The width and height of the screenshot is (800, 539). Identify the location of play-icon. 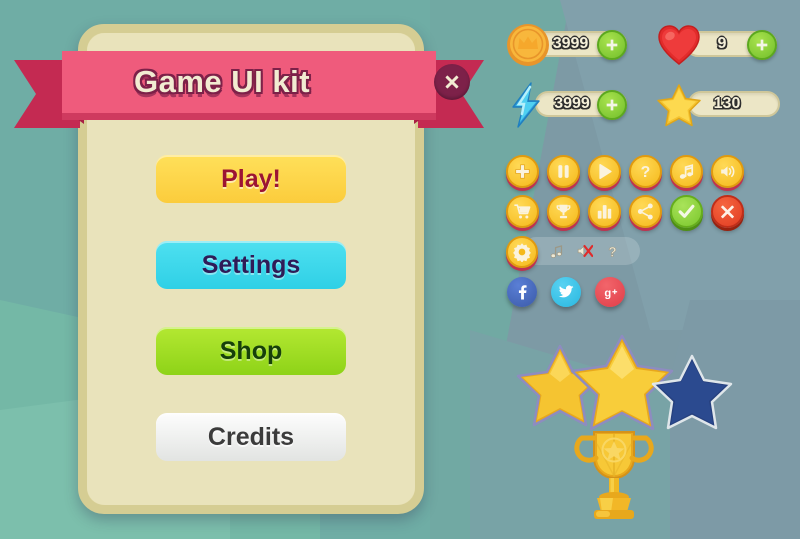
(605, 171).